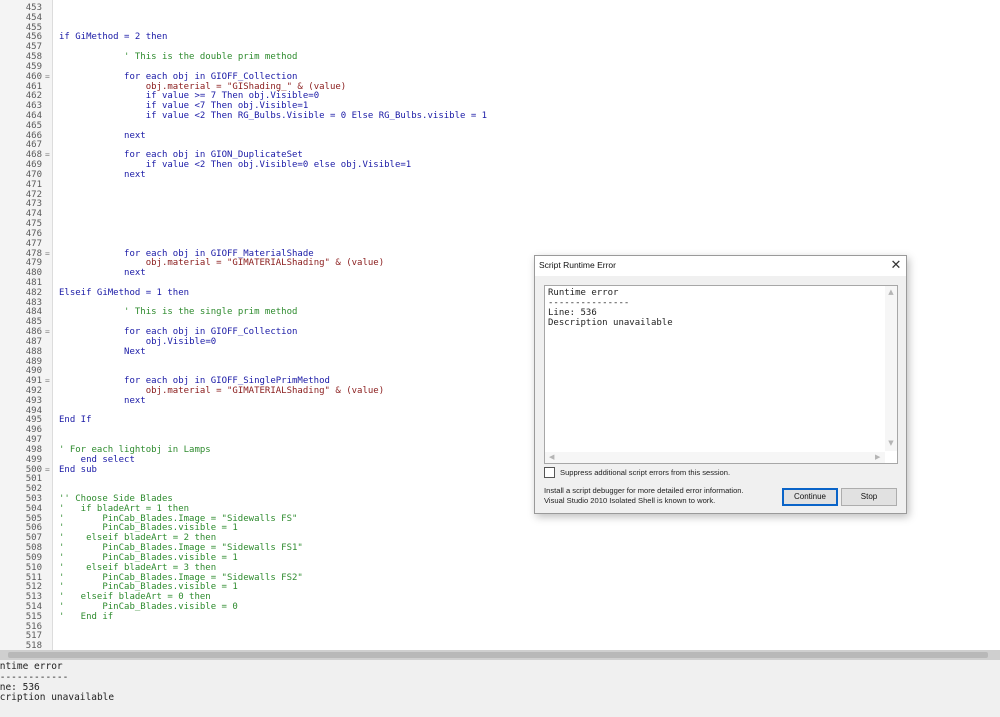  I want to click on scroll-left-icon: ◀, so click(551, 457).